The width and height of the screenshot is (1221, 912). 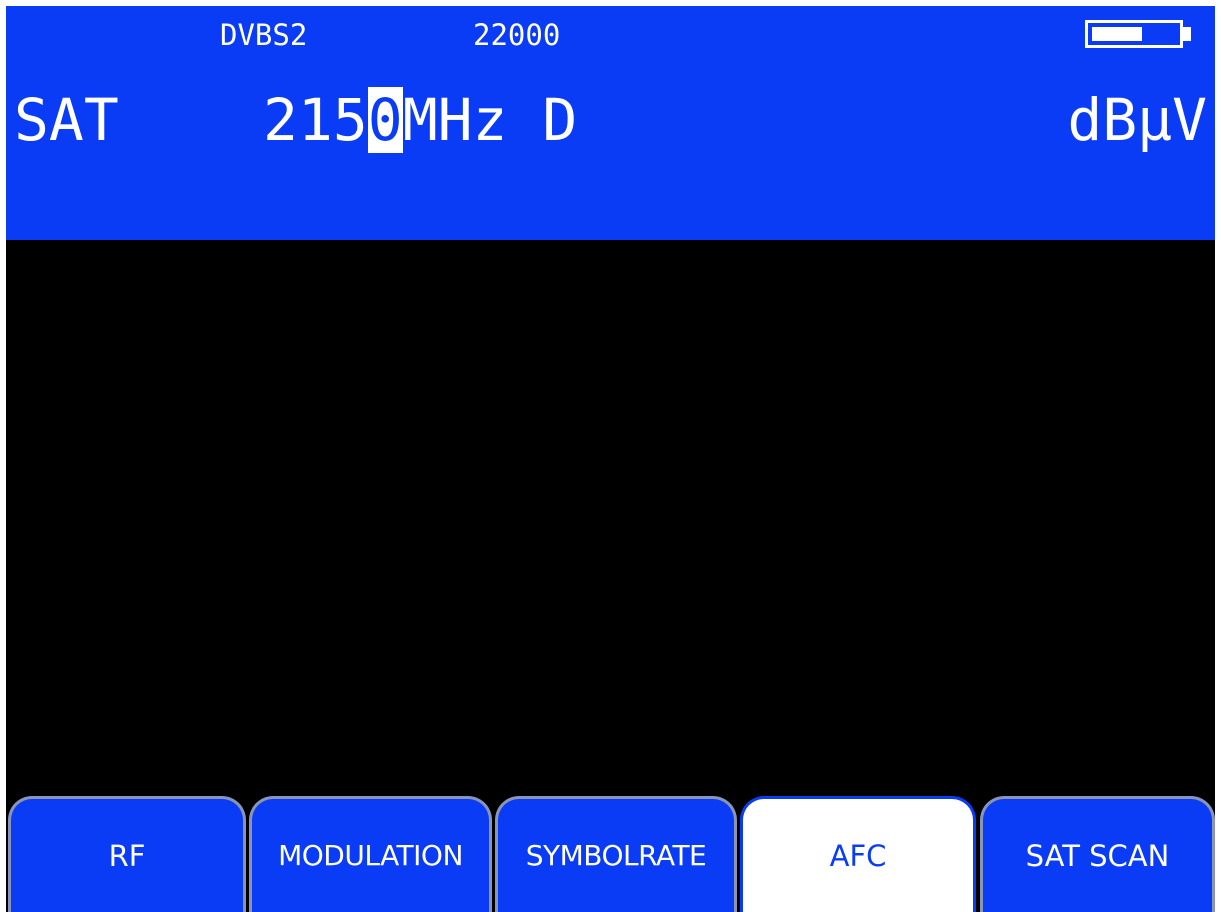 I want to click on softkey-symbolrate-button: SYMBOLRATE, so click(x=616, y=854).